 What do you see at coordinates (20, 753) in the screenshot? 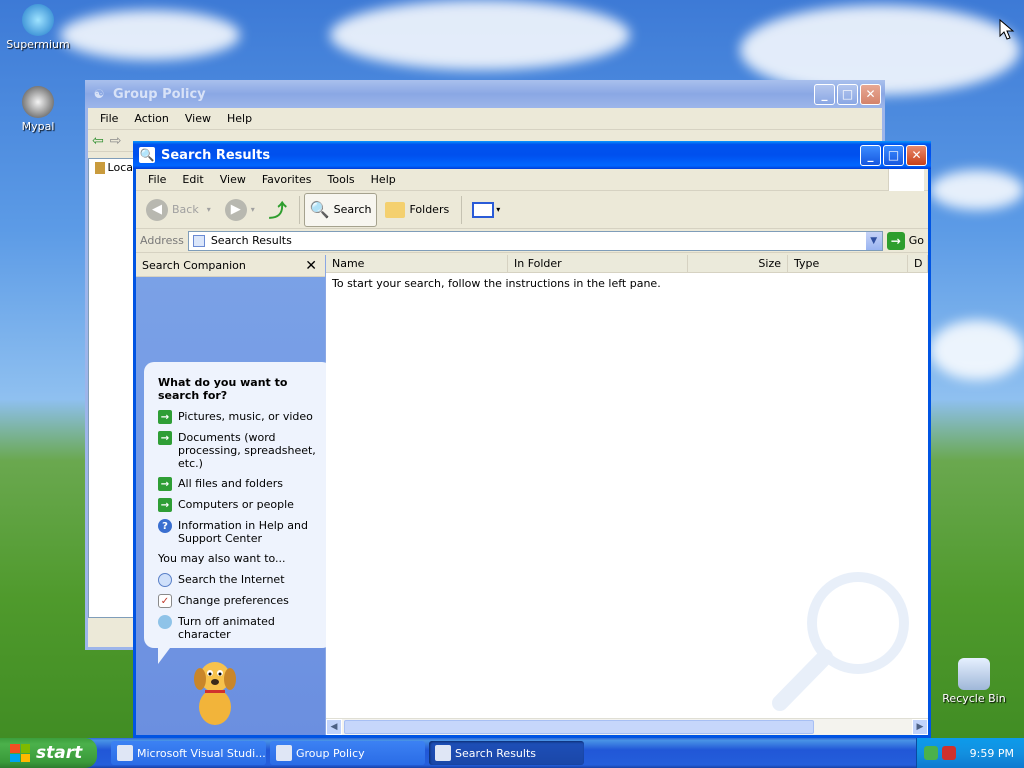
I see `windows-flag-icon` at bounding box center [20, 753].